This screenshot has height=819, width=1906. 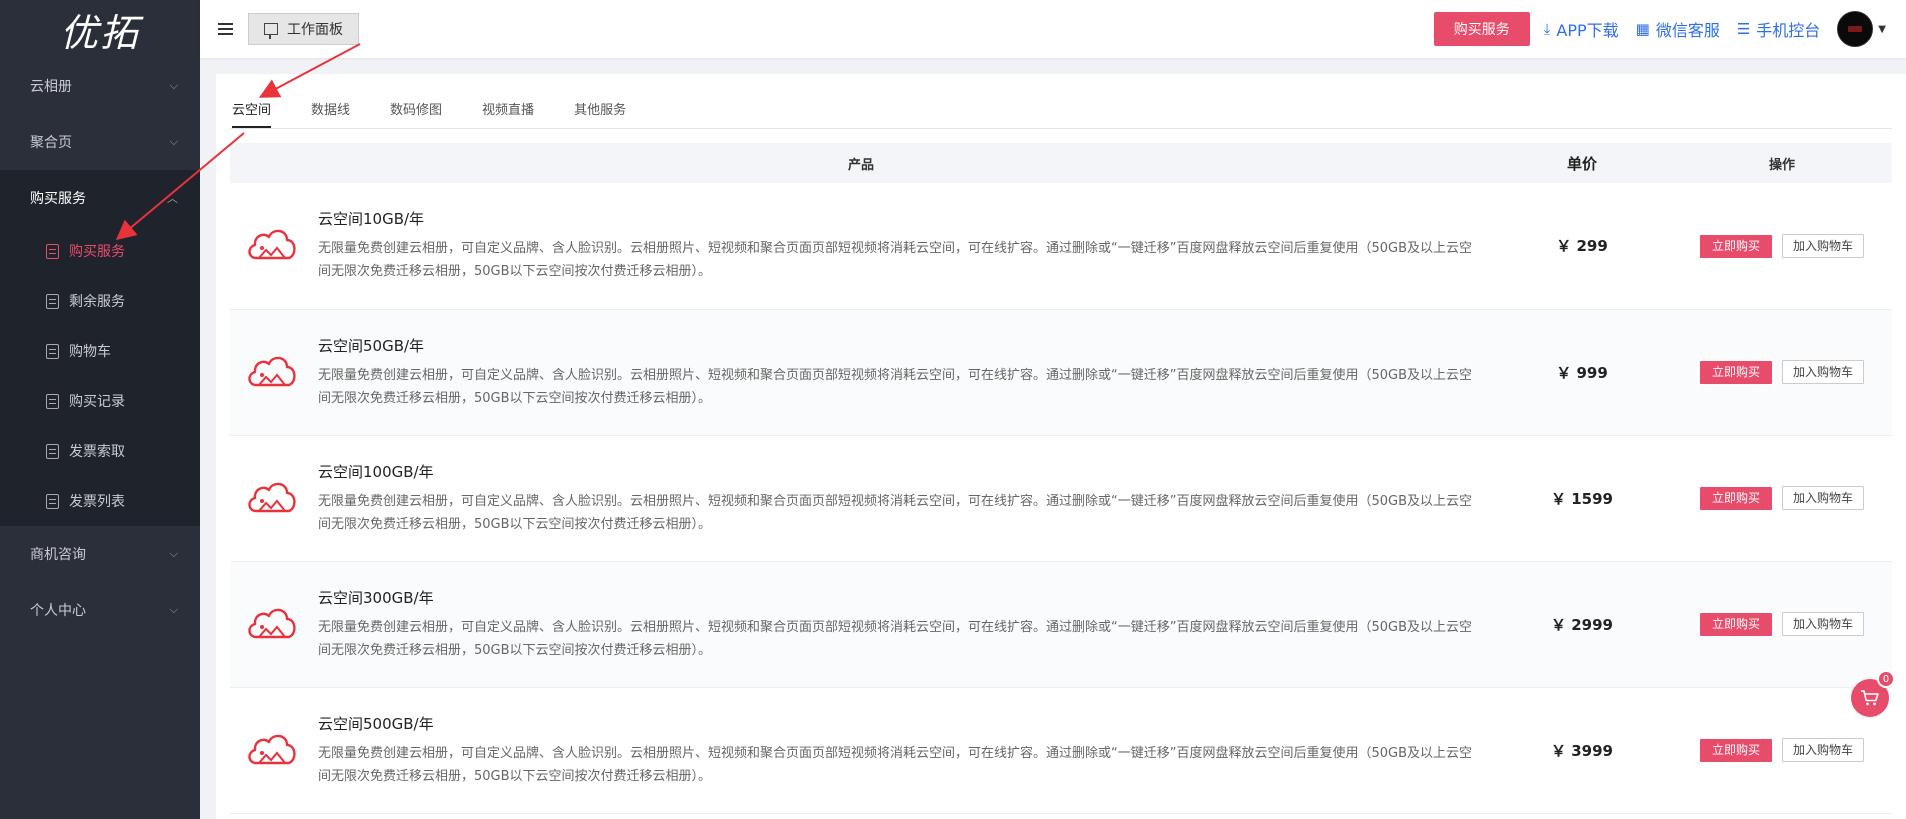 I want to click on logo: 优拓, so click(x=100, y=29).